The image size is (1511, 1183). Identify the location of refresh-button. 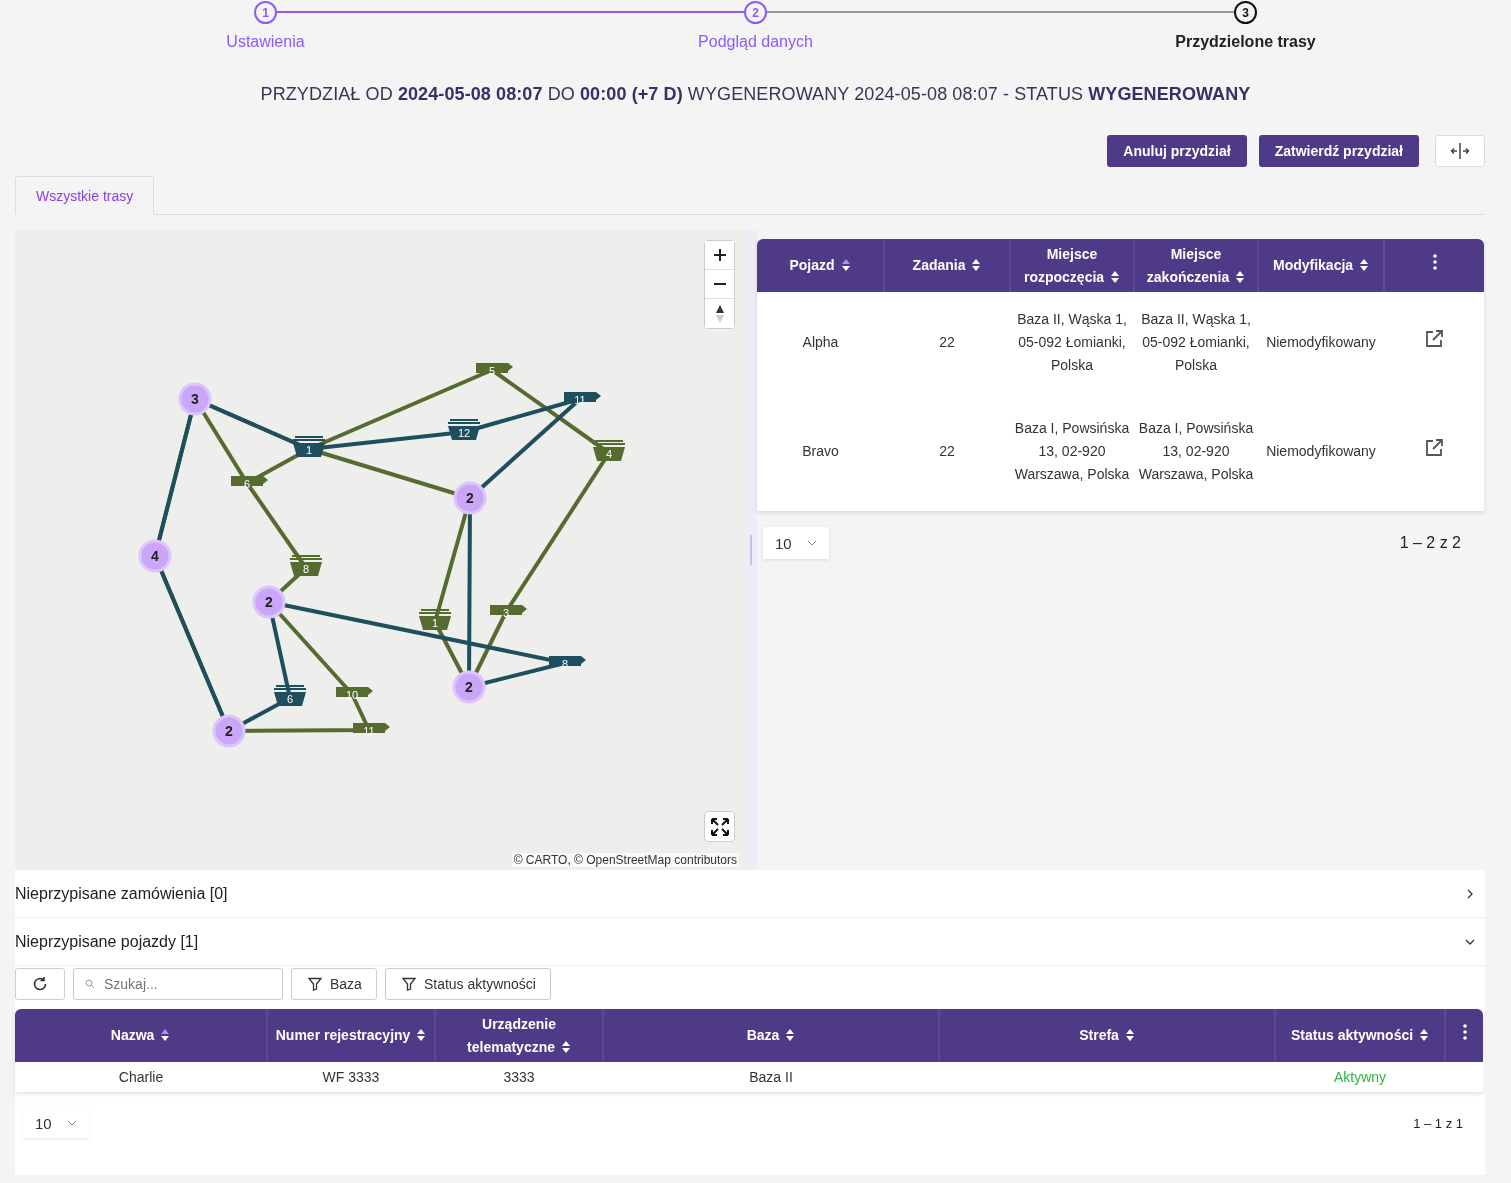
(40, 984).